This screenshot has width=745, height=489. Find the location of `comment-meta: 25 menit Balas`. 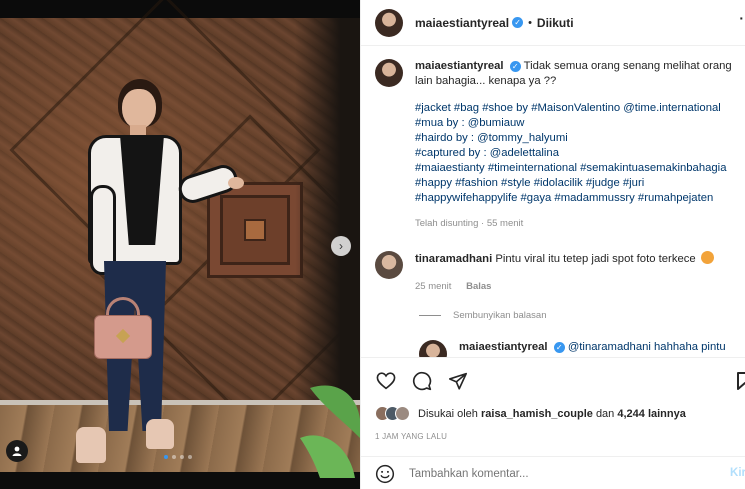

comment-meta: 25 menit Balas is located at coordinates (564, 286).